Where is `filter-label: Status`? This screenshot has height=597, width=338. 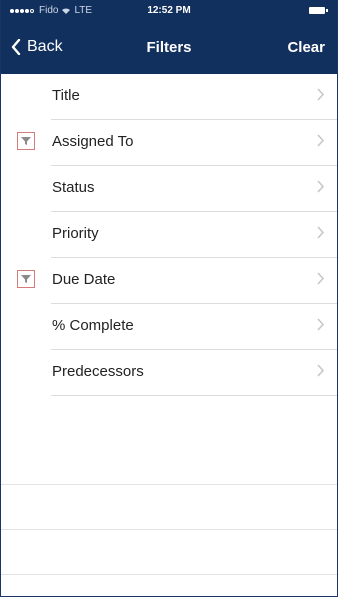 filter-label: Status is located at coordinates (73, 187).